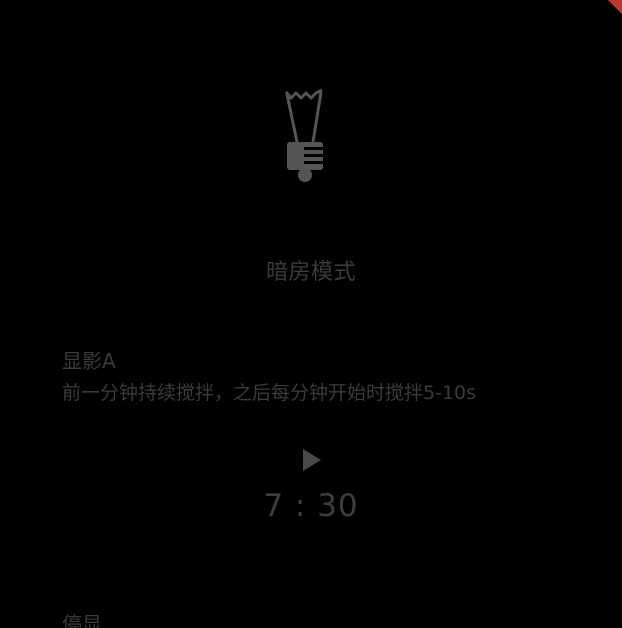 This screenshot has width=622, height=628. What do you see at coordinates (614, 7) in the screenshot?
I see `corner-ribbon` at bounding box center [614, 7].